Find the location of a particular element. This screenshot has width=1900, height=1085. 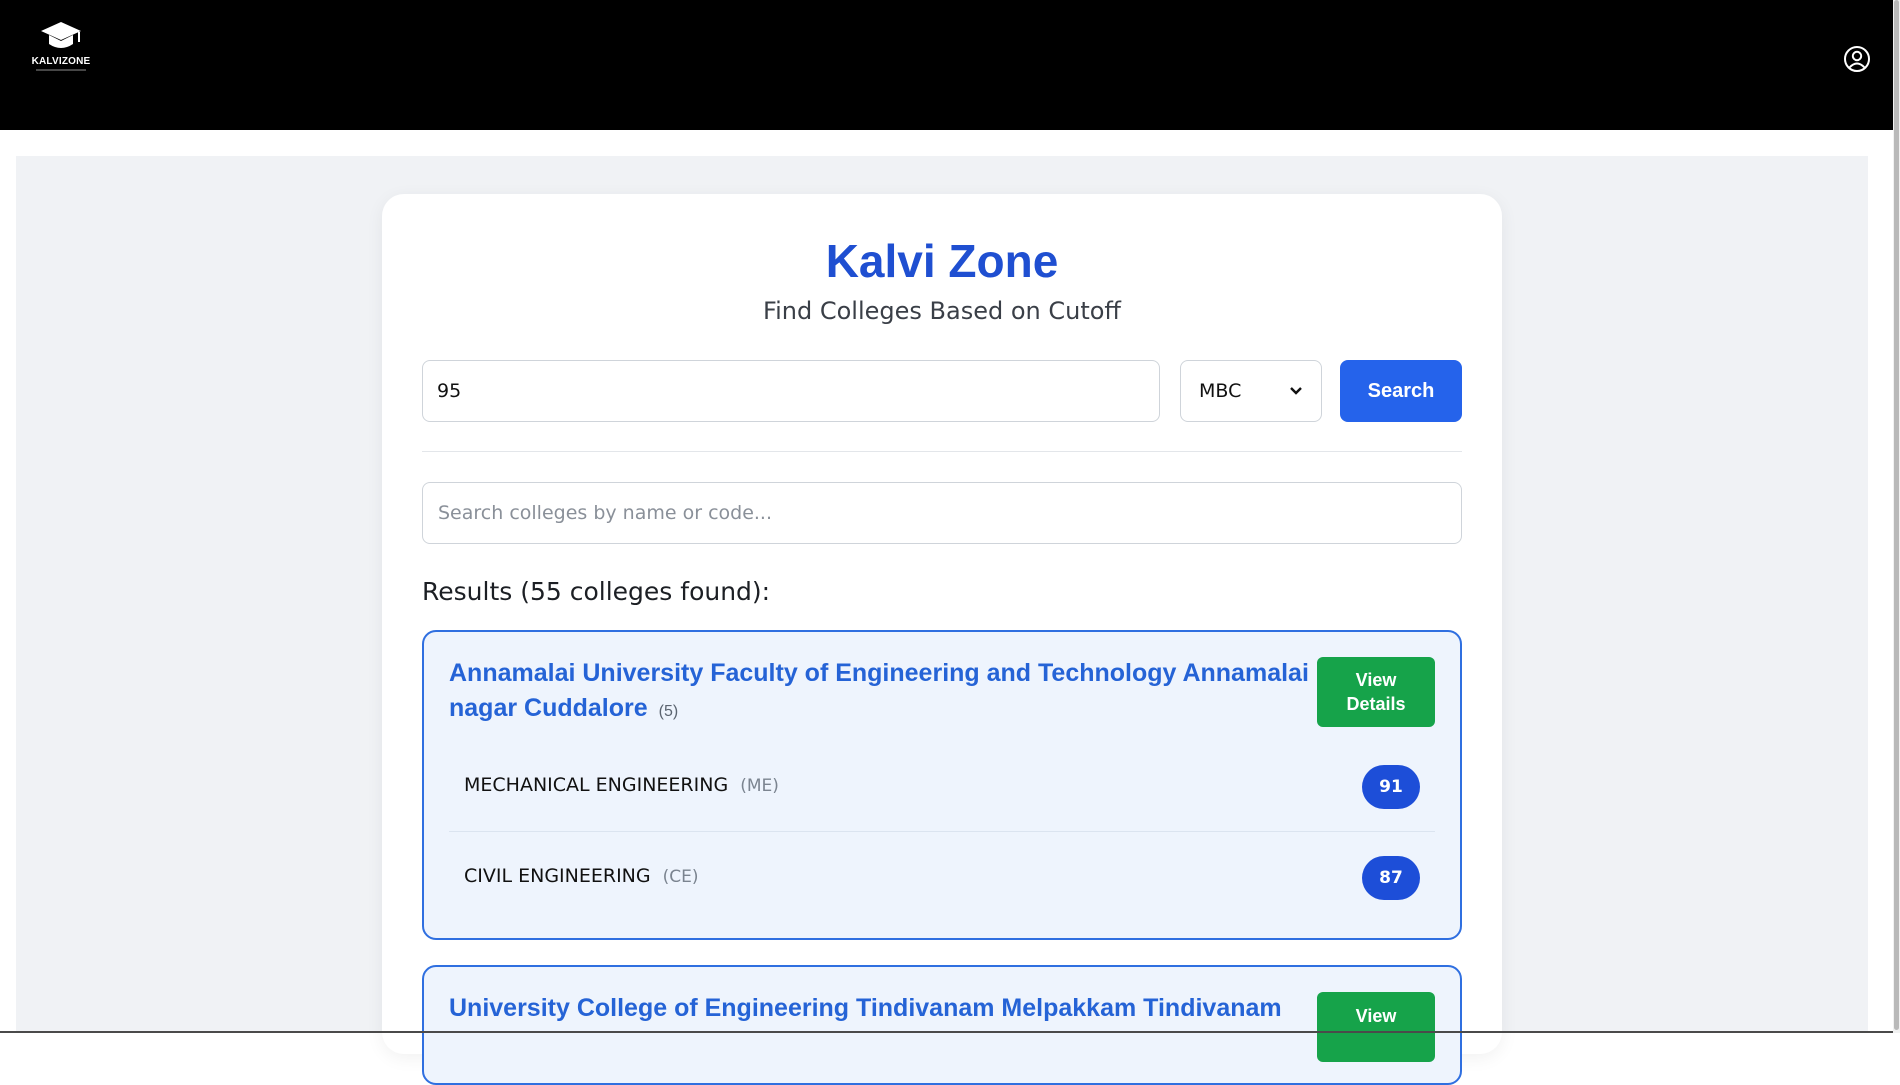

results-heading: Results (55 colleges found): is located at coordinates (596, 591).